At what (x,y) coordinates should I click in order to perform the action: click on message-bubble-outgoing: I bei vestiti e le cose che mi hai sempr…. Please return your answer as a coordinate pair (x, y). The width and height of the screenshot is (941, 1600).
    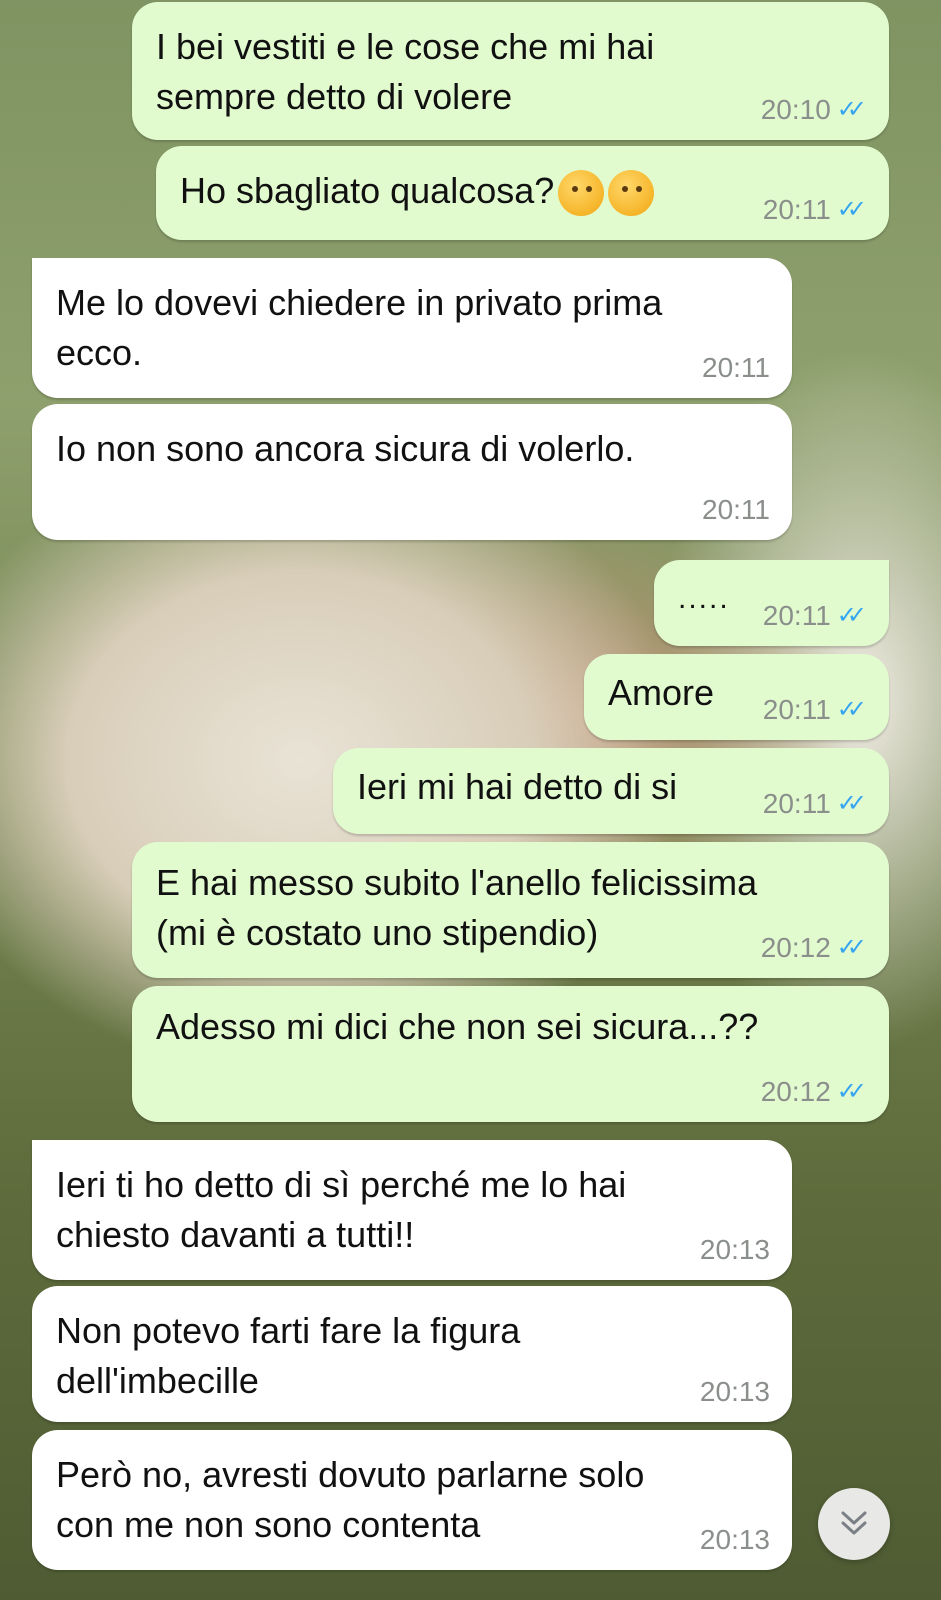
    Looking at the image, I should click on (510, 71).